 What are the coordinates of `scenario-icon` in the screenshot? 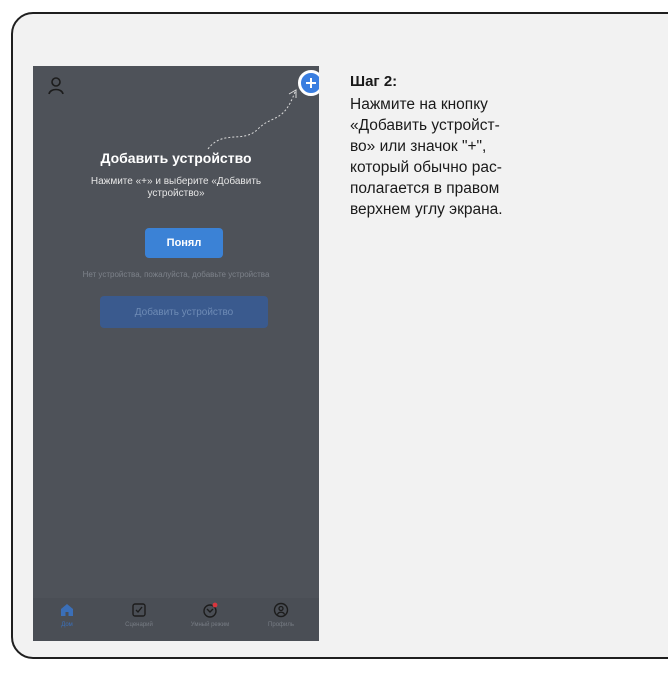 It's located at (139, 610).